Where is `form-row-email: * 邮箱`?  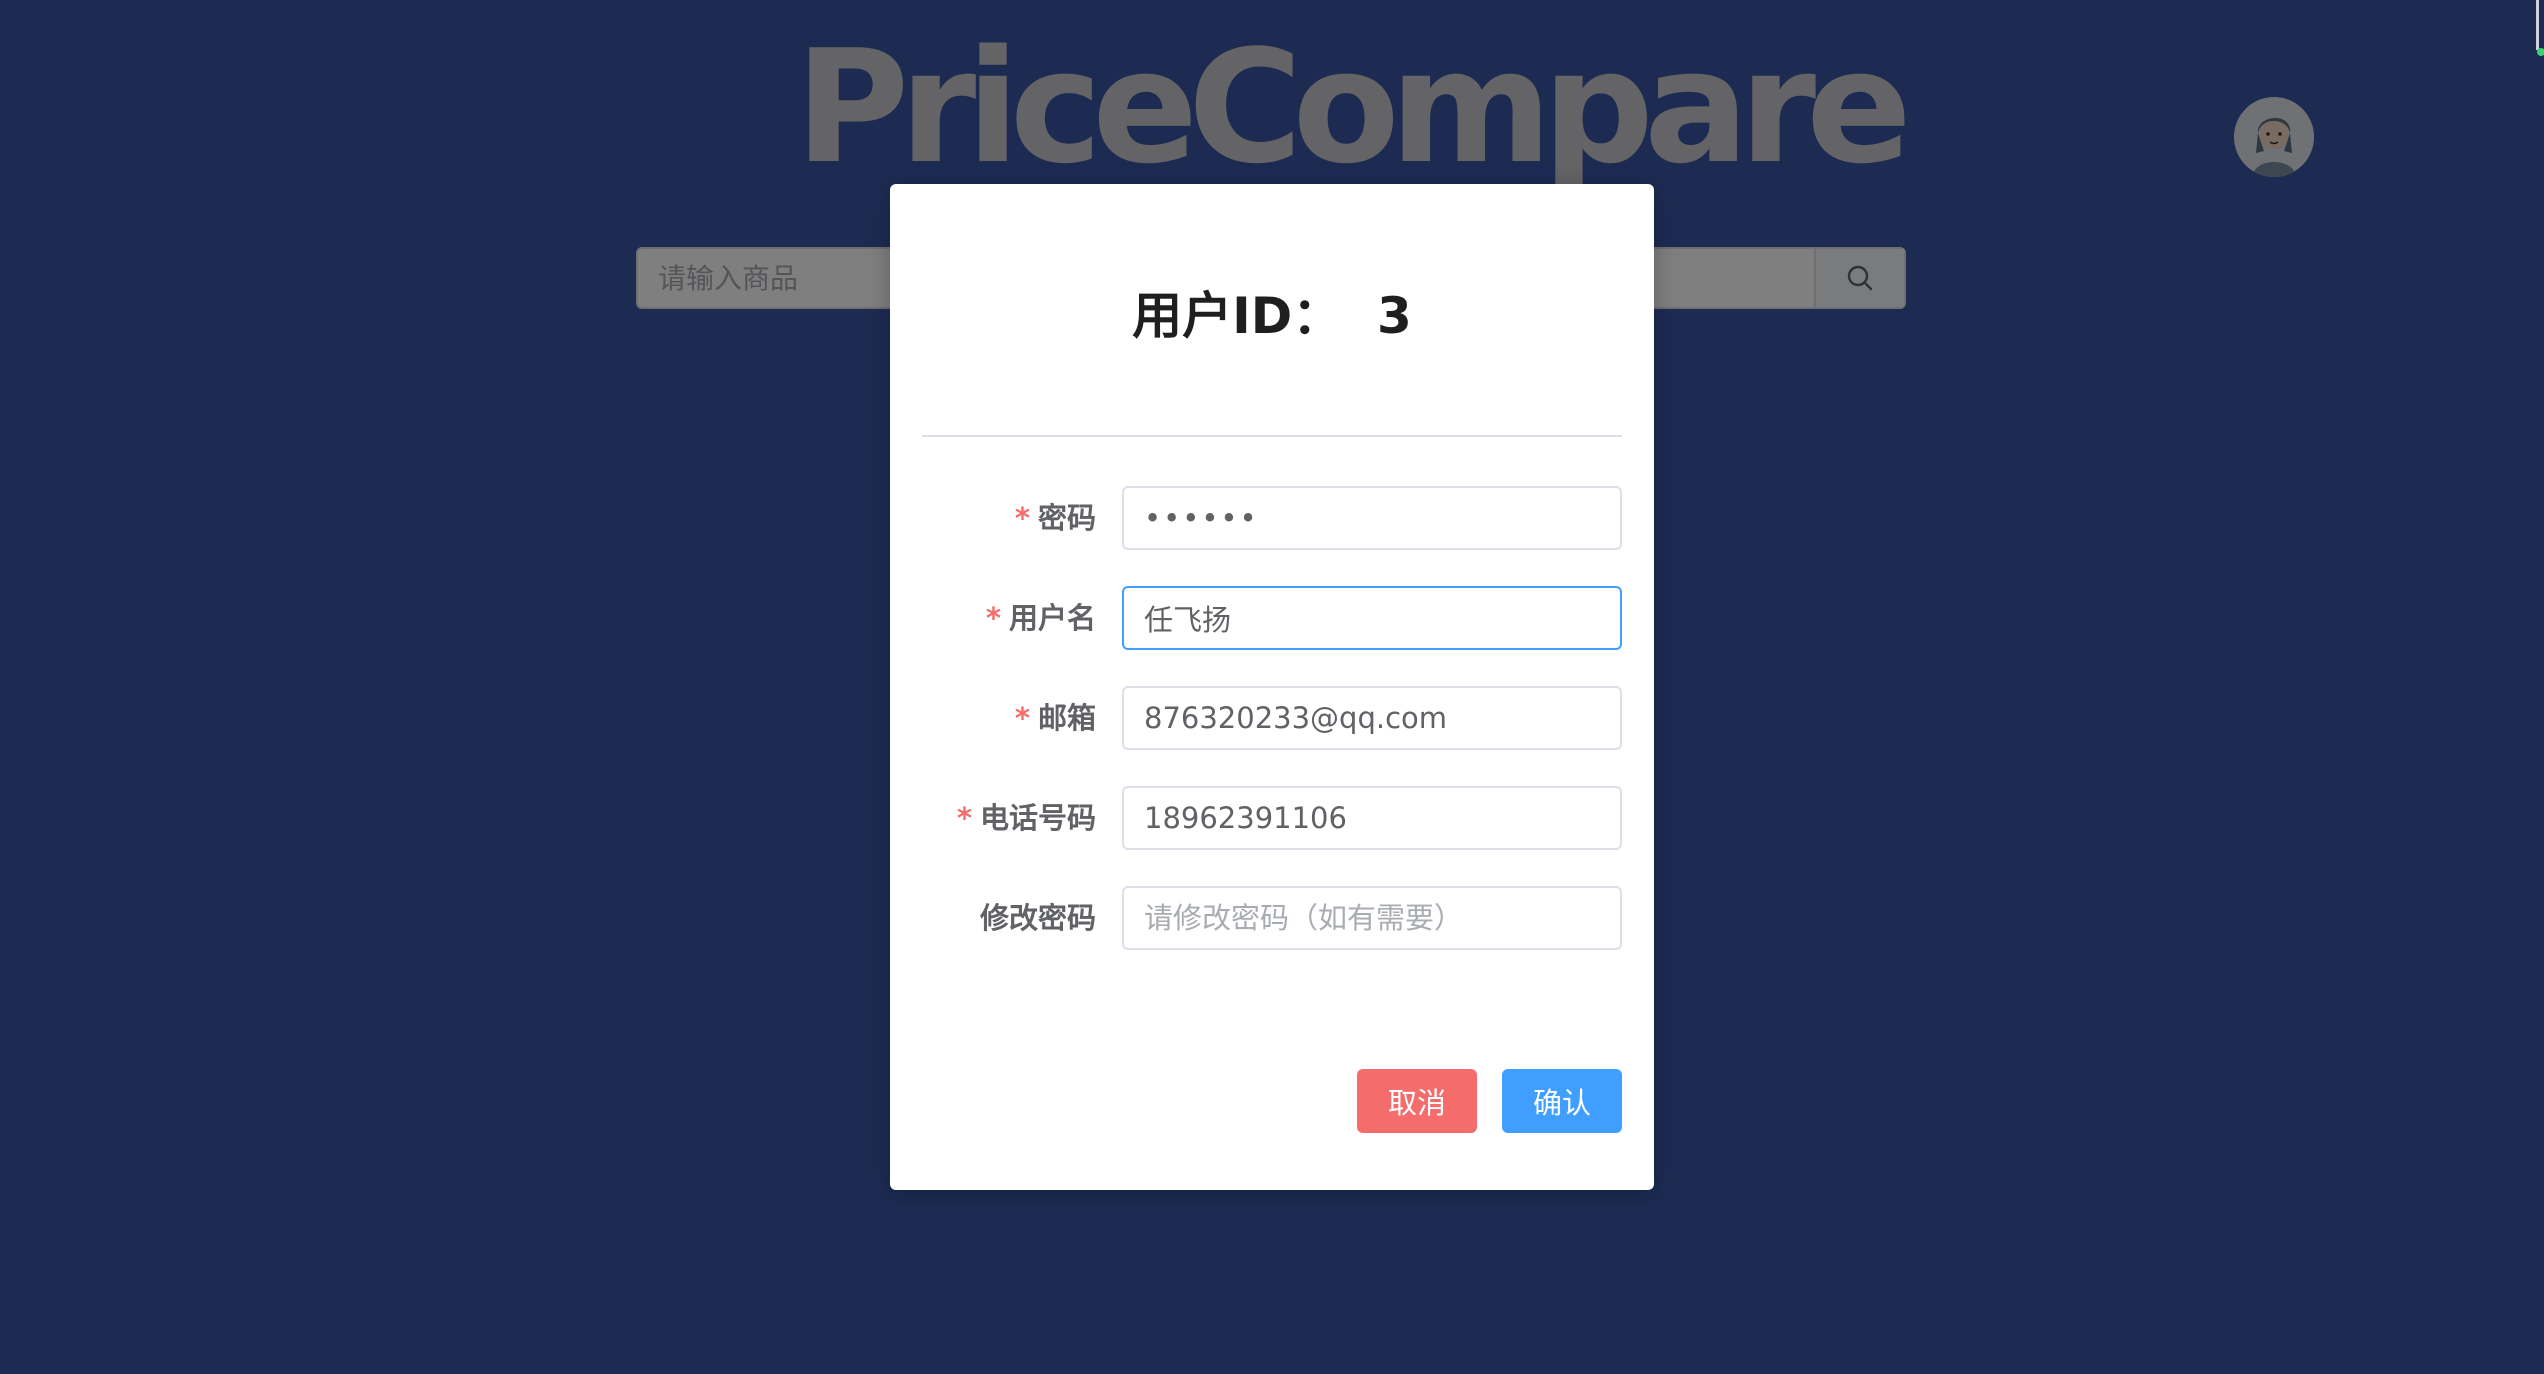
form-row-email: * 邮箱 is located at coordinates (1272, 718).